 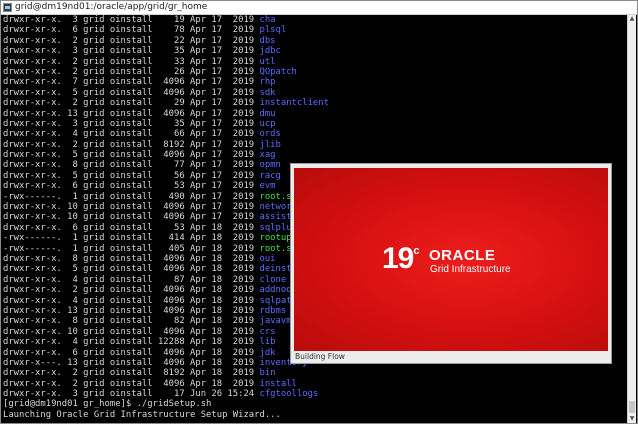 I want to click on listing-row-name: ords, so click(x=270, y=134).